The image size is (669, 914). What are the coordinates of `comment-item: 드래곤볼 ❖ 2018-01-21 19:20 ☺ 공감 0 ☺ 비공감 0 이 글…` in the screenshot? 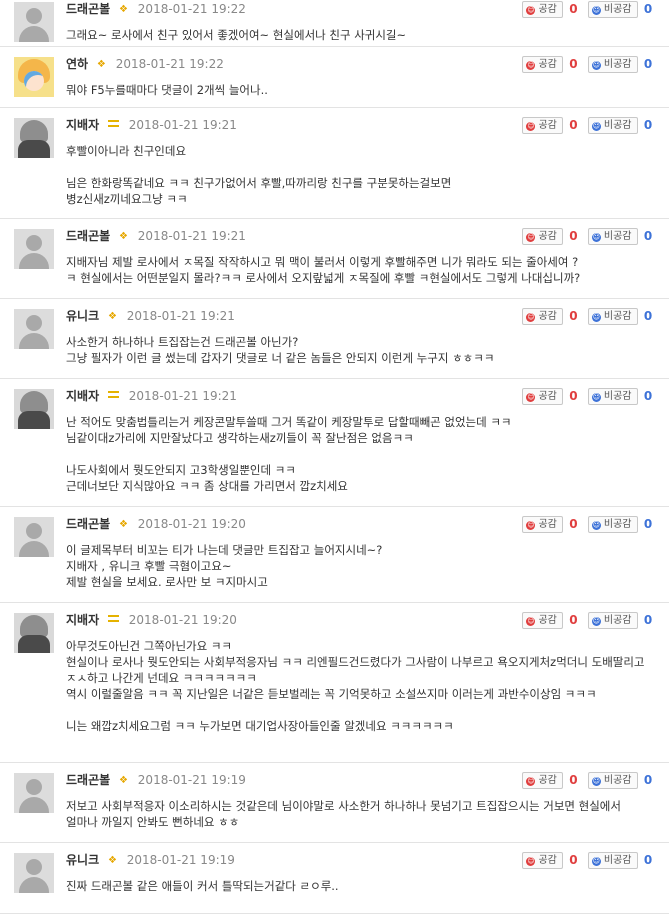 It's located at (334, 555).